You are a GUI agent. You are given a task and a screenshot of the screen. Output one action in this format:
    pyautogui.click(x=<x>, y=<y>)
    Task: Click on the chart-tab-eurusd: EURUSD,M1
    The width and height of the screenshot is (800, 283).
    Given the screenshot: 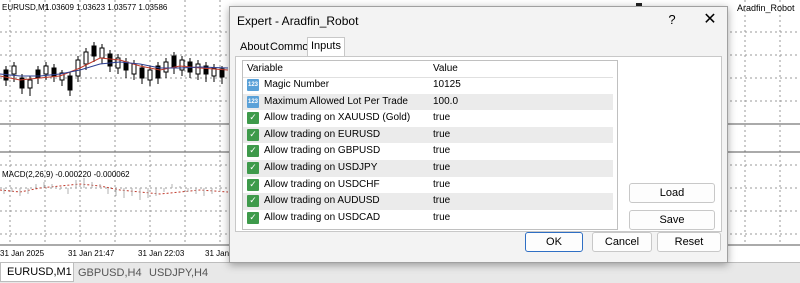 What is the action you would take?
    pyautogui.click(x=37, y=272)
    